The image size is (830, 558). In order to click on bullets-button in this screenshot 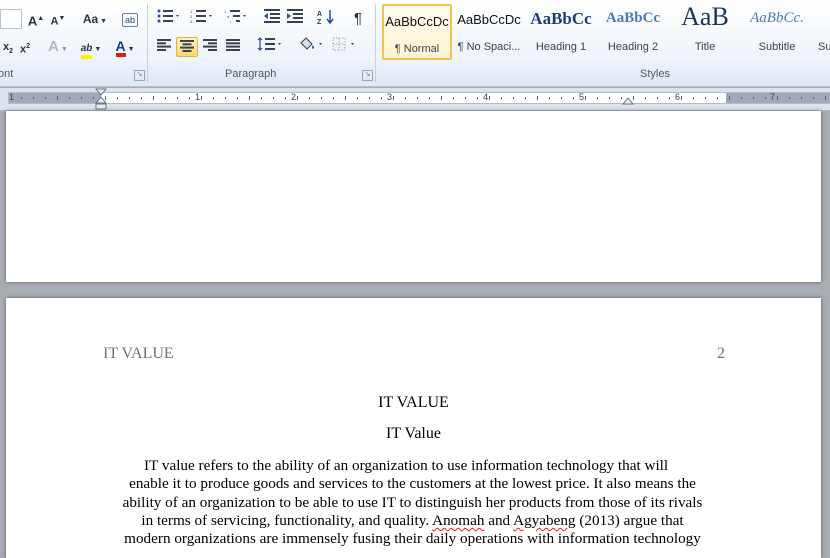, I will do `click(169, 19)`.